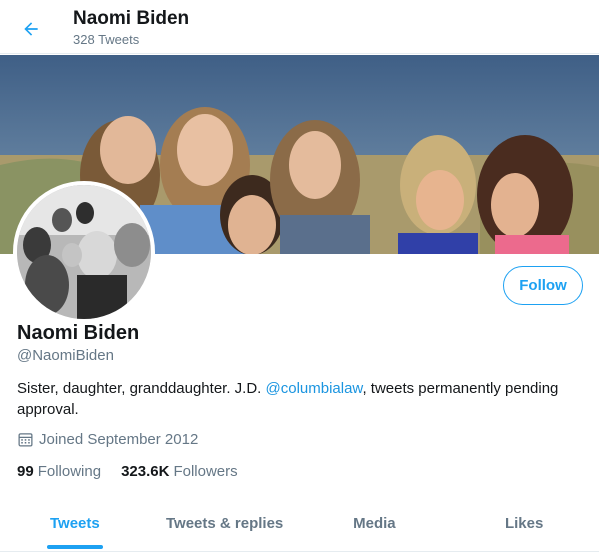 The image size is (599, 560). Describe the element at coordinates (543, 285) in the screenshot. I see `follow-button: Follow` at that location.